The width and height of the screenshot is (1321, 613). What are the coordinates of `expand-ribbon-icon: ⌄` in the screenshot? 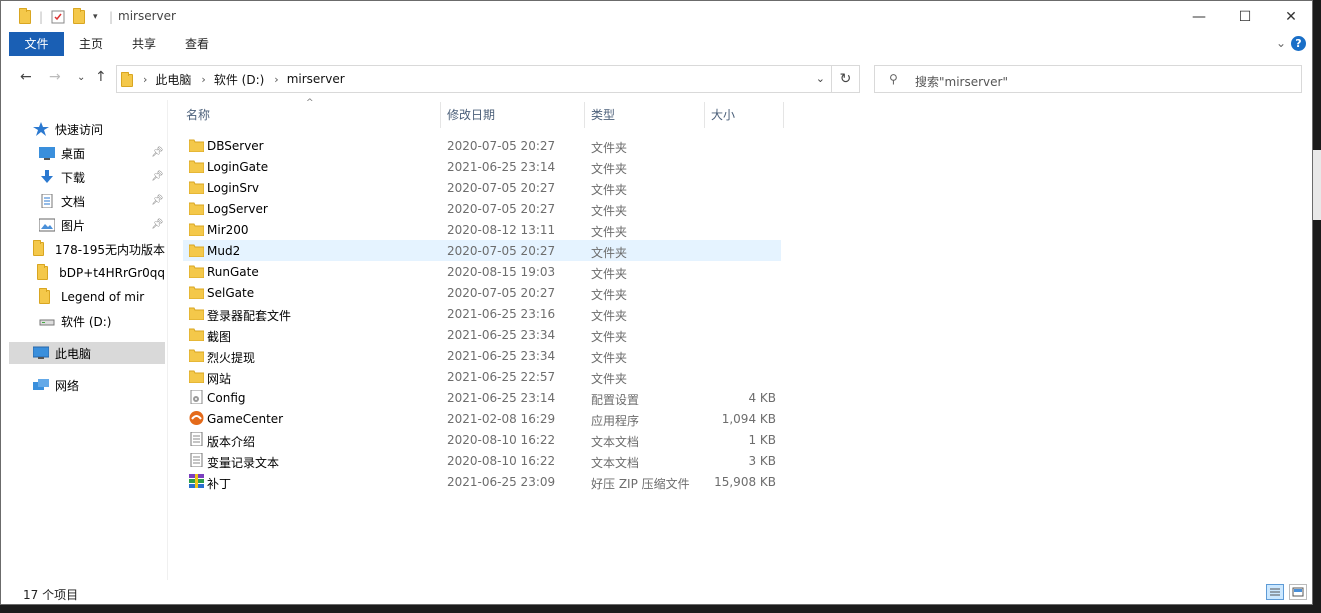 It's located at (1281, 43).